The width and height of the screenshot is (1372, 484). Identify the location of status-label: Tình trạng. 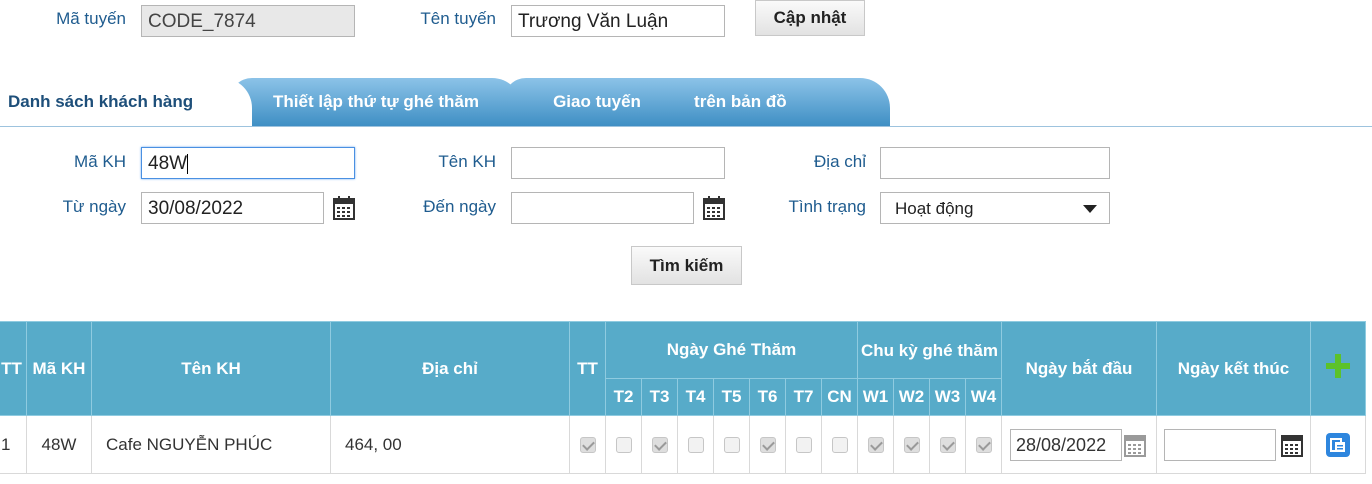
(827, 206).